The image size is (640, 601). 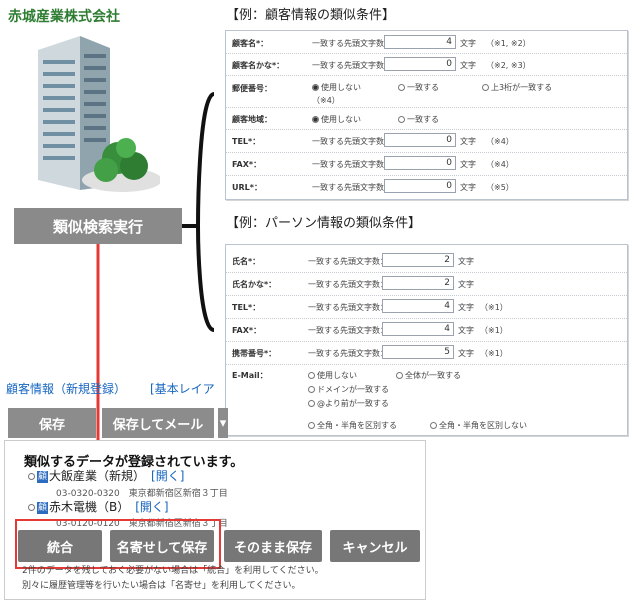 I want to click on person-kana-row: 氏名かな*： 一致する先頭文字数： 2 文字, so click(x=426, y=284).